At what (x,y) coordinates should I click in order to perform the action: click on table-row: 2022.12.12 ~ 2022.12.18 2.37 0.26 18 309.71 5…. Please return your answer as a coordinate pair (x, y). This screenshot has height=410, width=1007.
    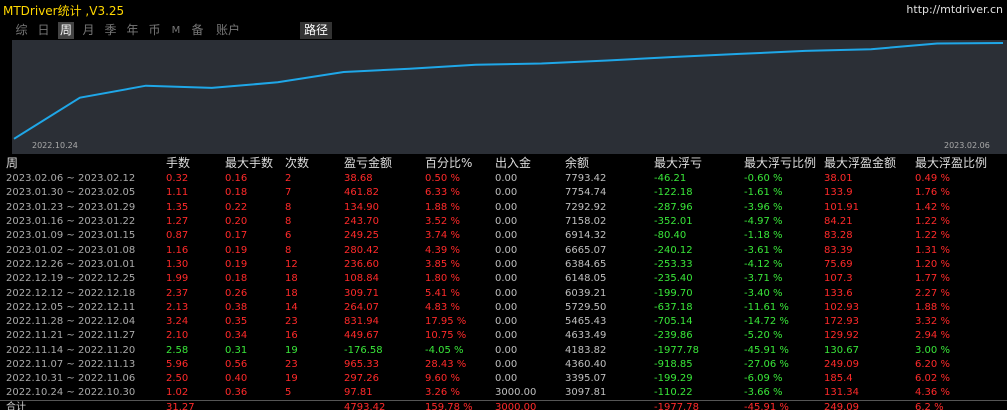
    Looking at the image, I should click on (503, 293).